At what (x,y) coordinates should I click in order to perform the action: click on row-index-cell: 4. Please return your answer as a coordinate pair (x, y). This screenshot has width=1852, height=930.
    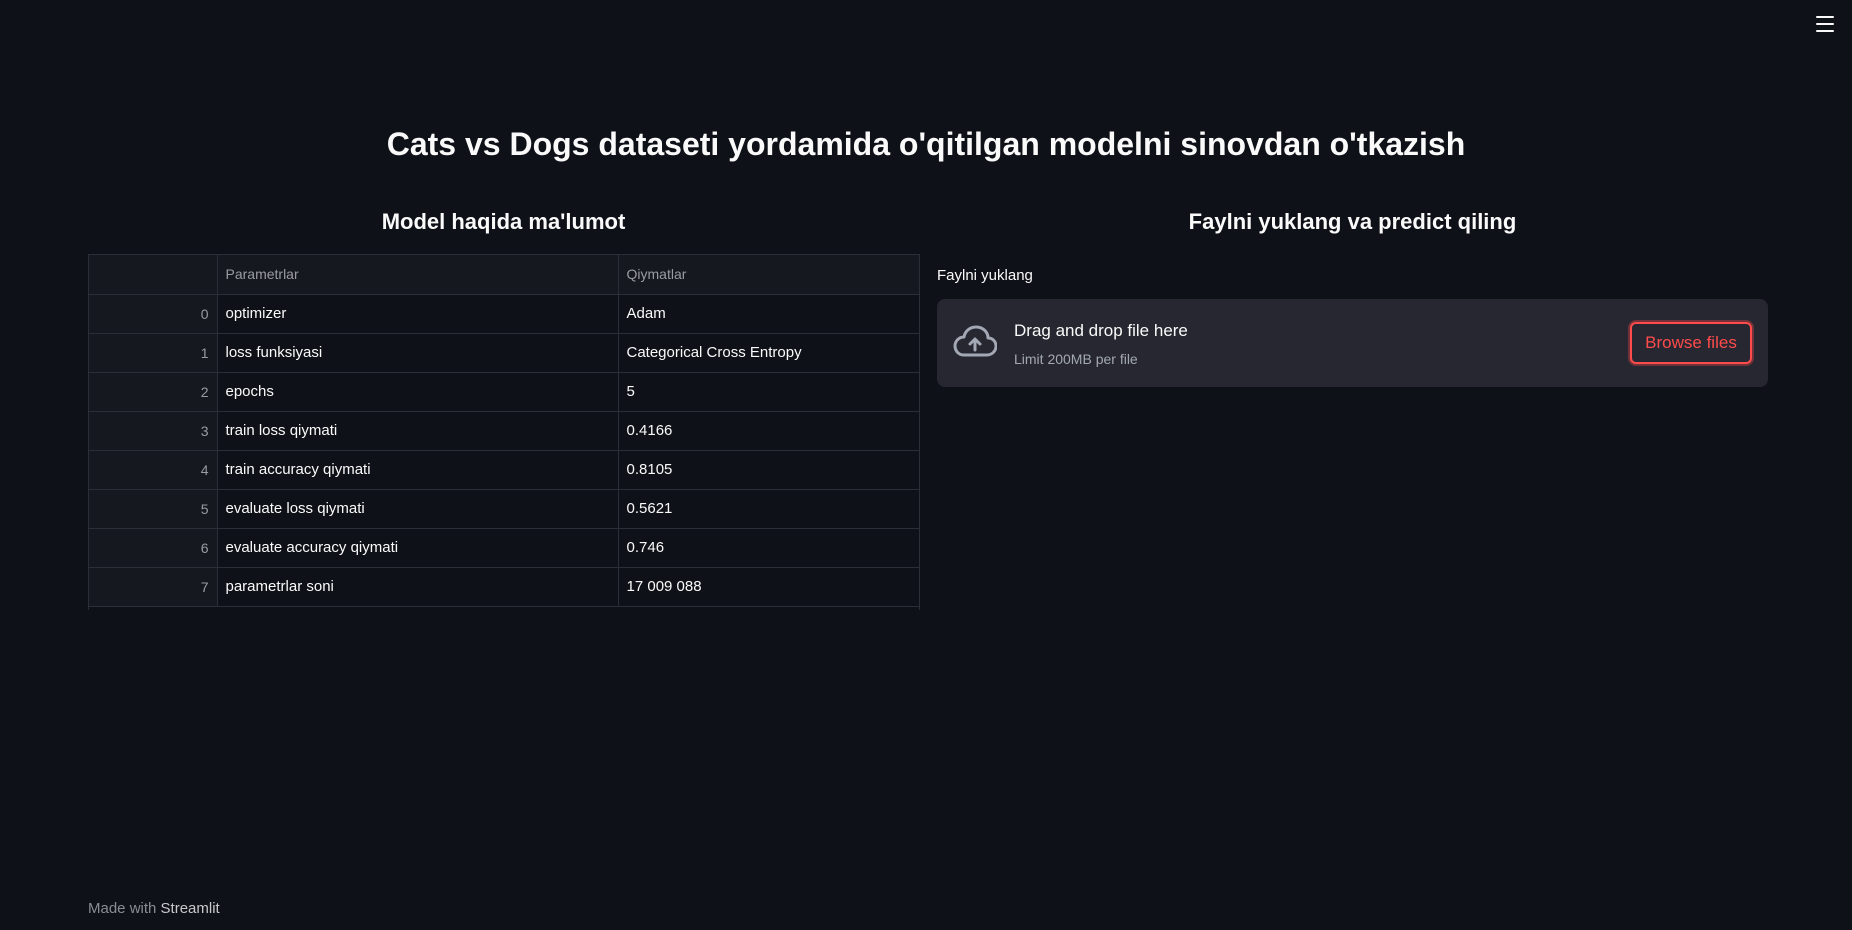
    Looking at the image, I should click on (153, 470).